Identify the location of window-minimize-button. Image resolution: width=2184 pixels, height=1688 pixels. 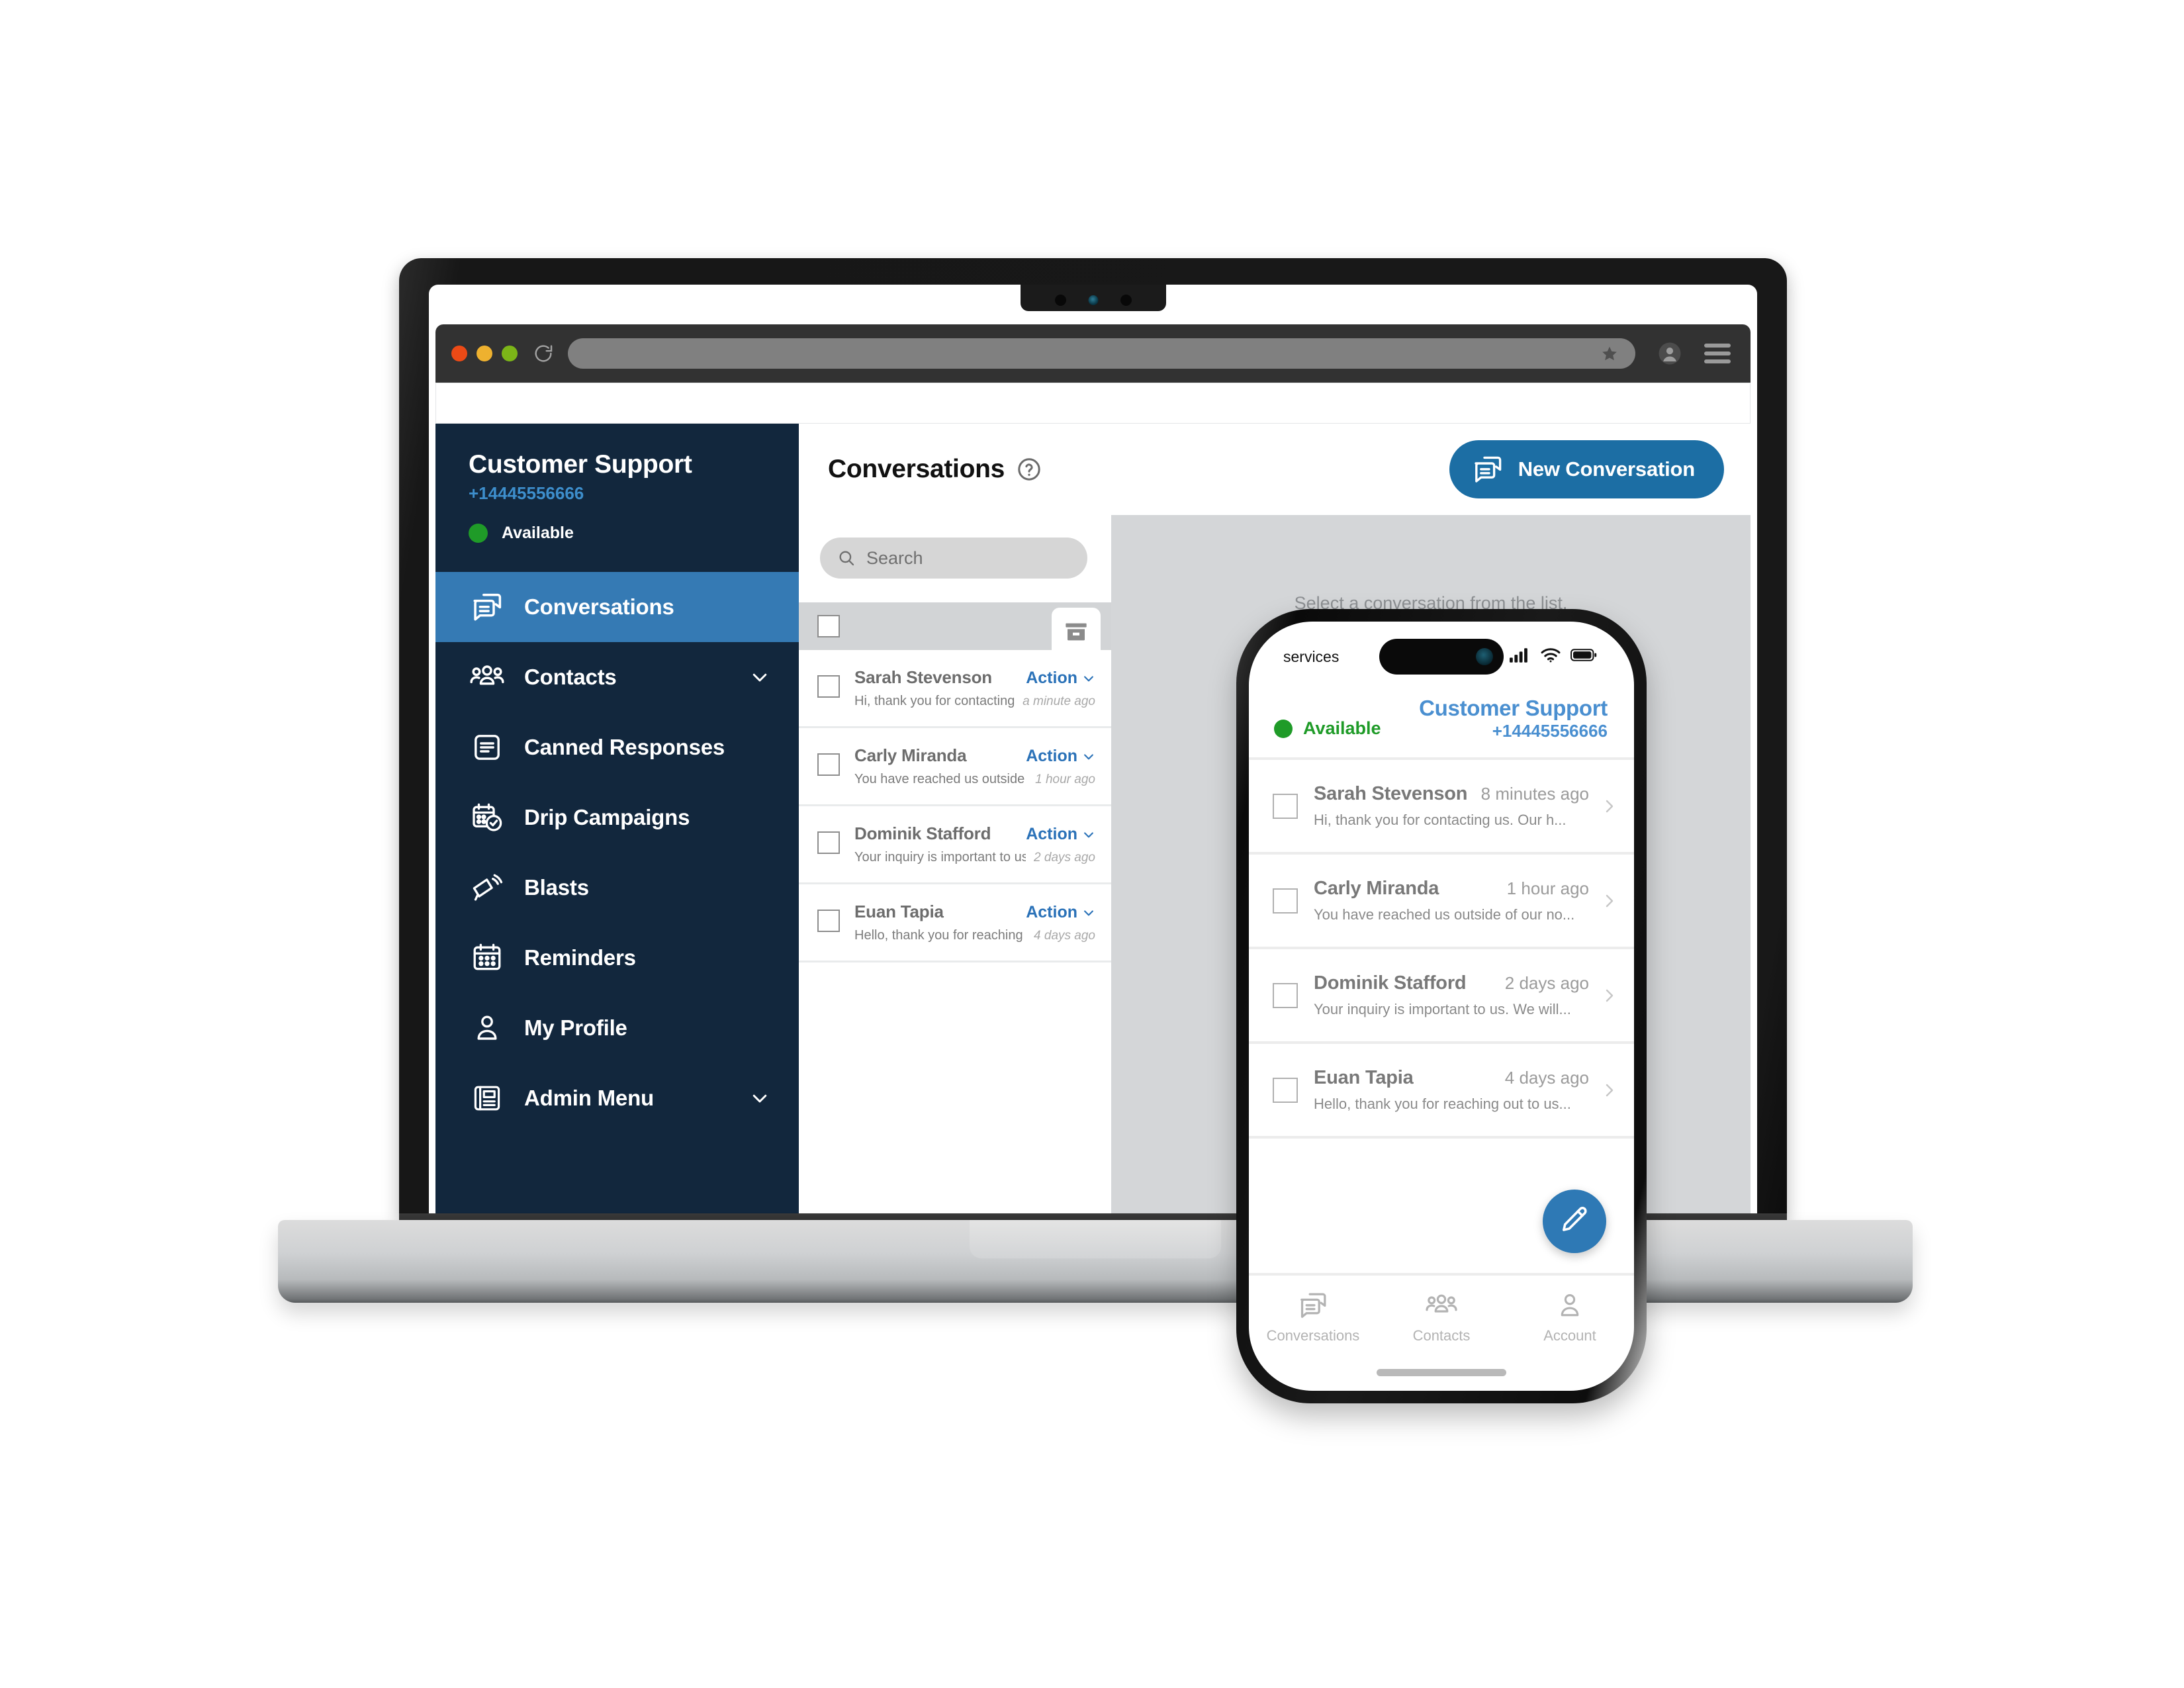
(484, 353).